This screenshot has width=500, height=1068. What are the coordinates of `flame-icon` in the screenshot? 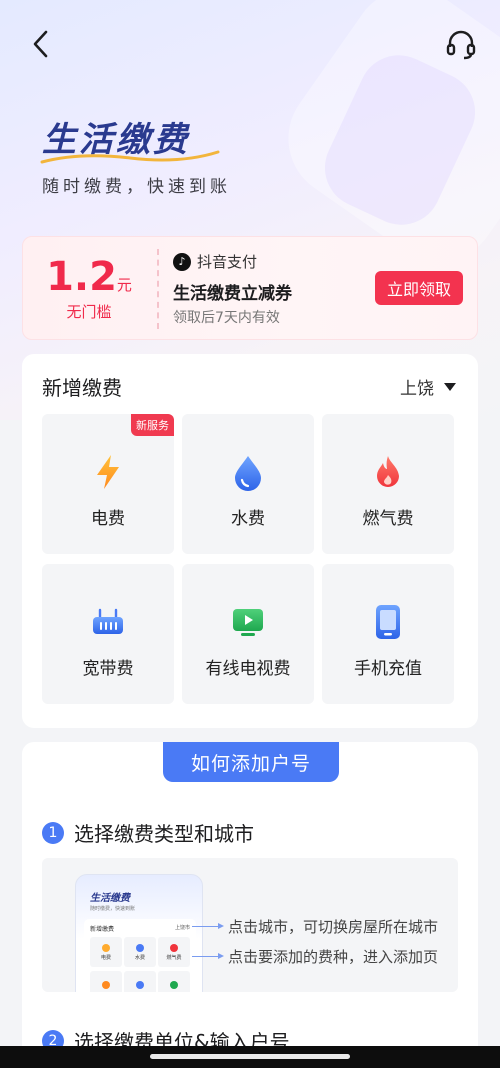 It's located at (388, 472).